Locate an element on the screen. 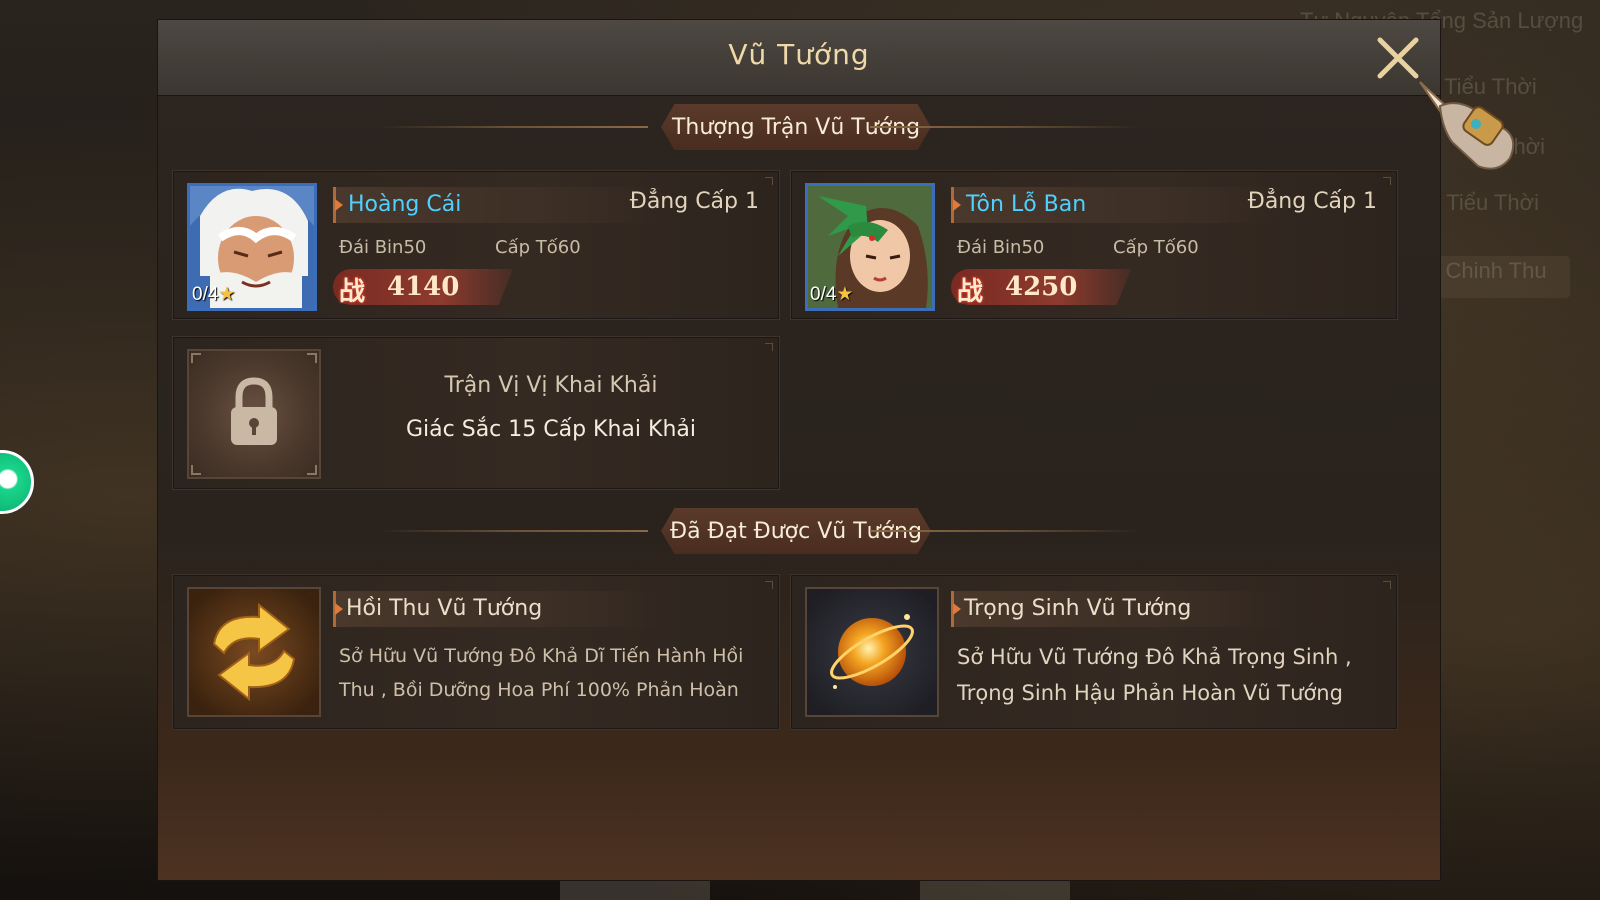 This screenshot has width=1600, height=900. dialog-title: Vũ Tướng is located at coordinates (799, 54).